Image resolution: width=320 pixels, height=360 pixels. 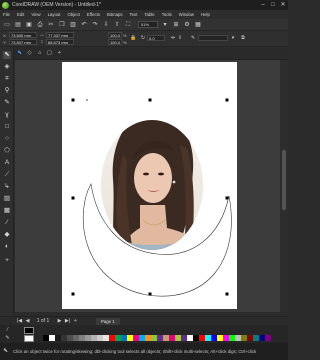 What do you see at coordinates (6, 14) in the screenshot?
I see `menu-file: File` at bounding box center [6, 14].